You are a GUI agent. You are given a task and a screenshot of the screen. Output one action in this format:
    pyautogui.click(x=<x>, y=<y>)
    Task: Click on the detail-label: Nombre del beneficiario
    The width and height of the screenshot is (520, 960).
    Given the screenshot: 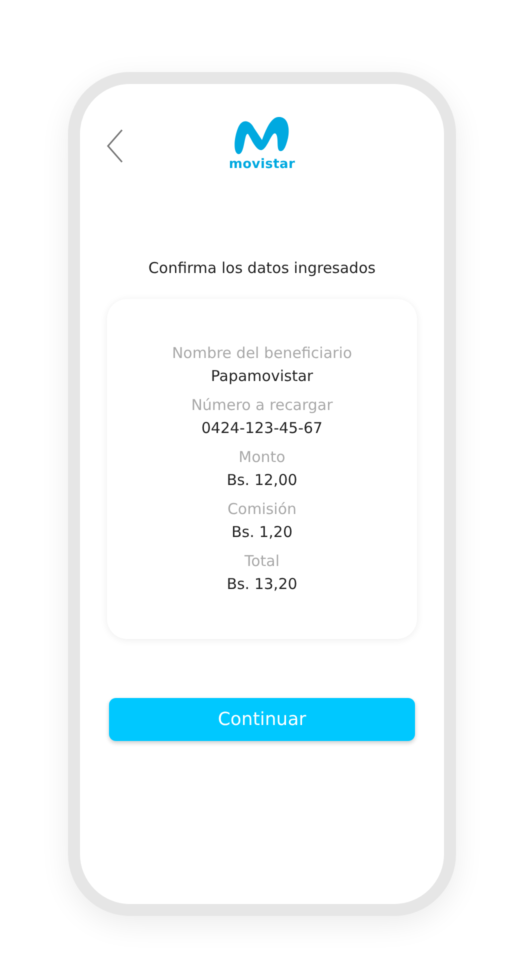 What is the action you would take?
    pyautogui.click(x=262, y=353)
    